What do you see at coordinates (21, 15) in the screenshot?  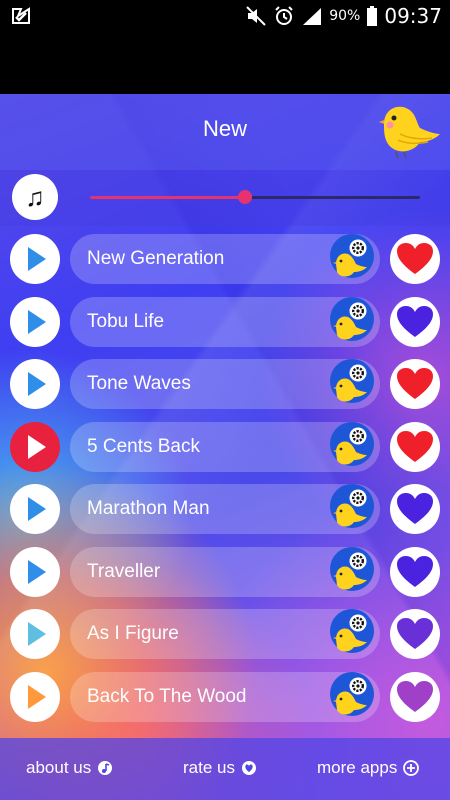 I see `app-check-icon` at bounding box center [21, 15].